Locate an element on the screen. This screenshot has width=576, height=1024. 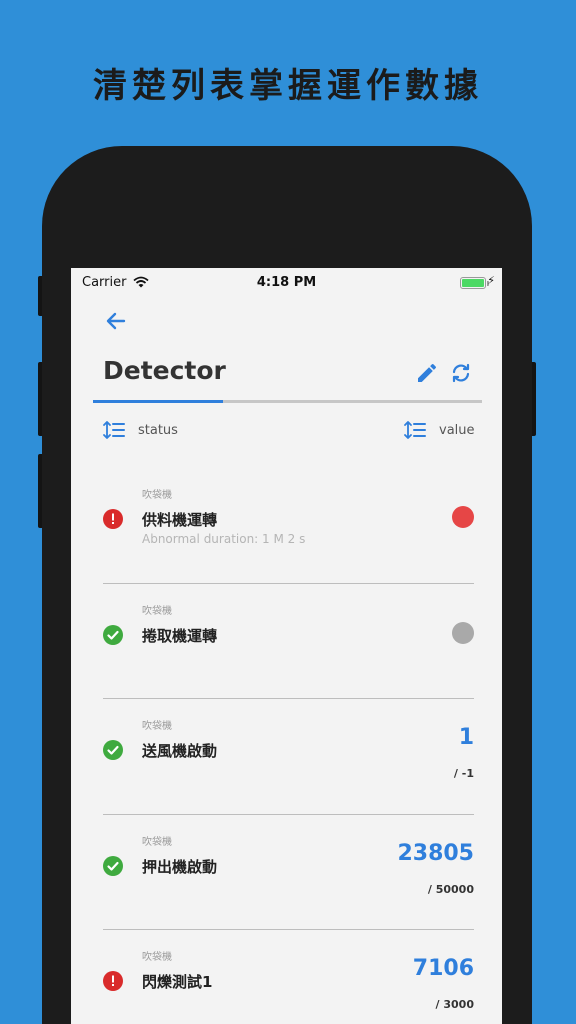
list-item: 吹袋機 捲取機運轉 is located at coordinates (288, 641).